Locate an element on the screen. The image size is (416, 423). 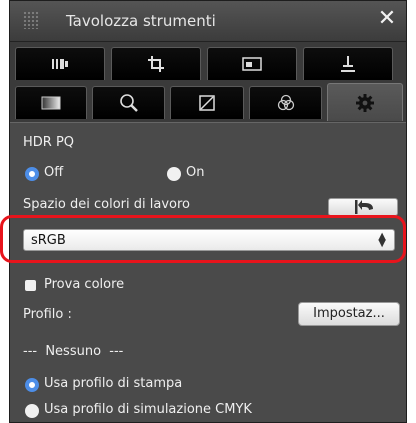
stamp-icon is located at coordinates (348, 64).